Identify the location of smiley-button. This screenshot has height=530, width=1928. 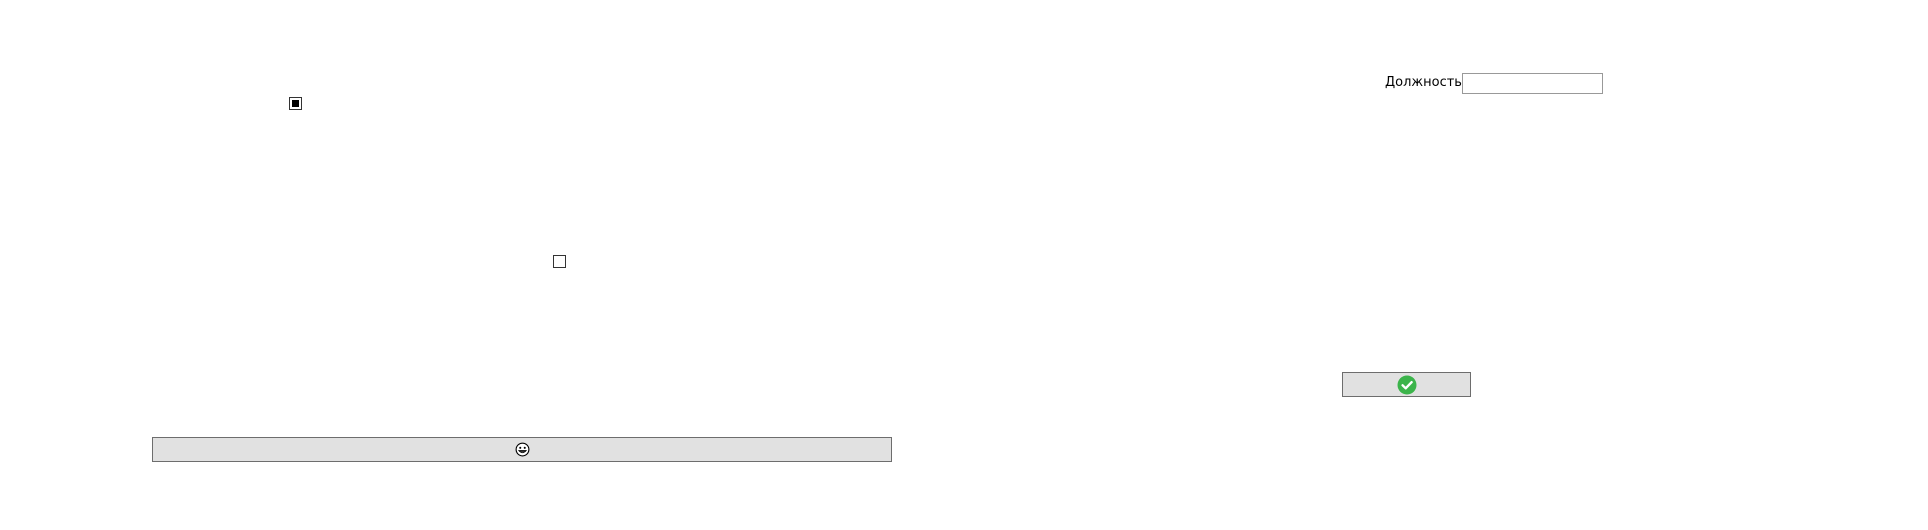
(522, 449).